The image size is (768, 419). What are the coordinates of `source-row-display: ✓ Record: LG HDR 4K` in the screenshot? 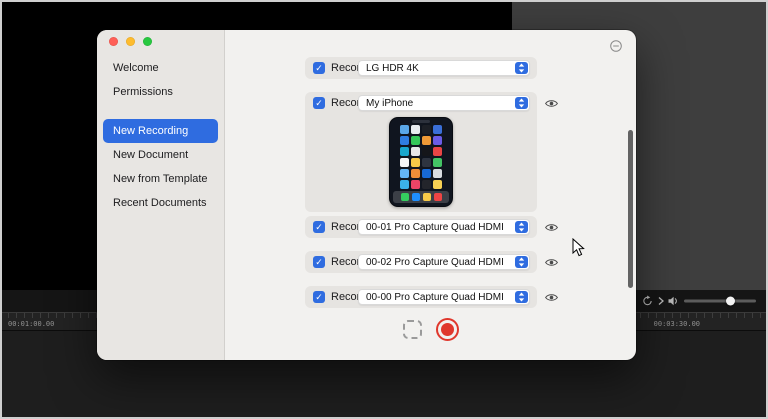 It's located at (421, 68).